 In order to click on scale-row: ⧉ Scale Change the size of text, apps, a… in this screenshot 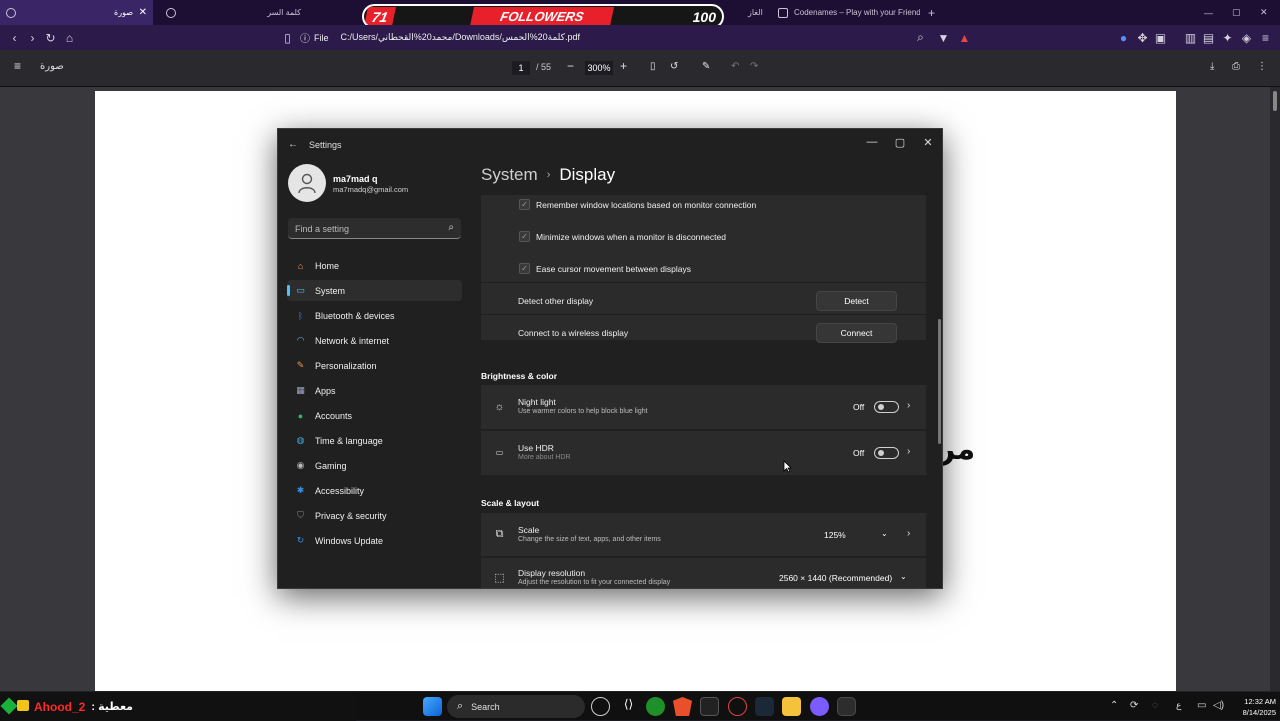, I will do `click(703, 534)`.